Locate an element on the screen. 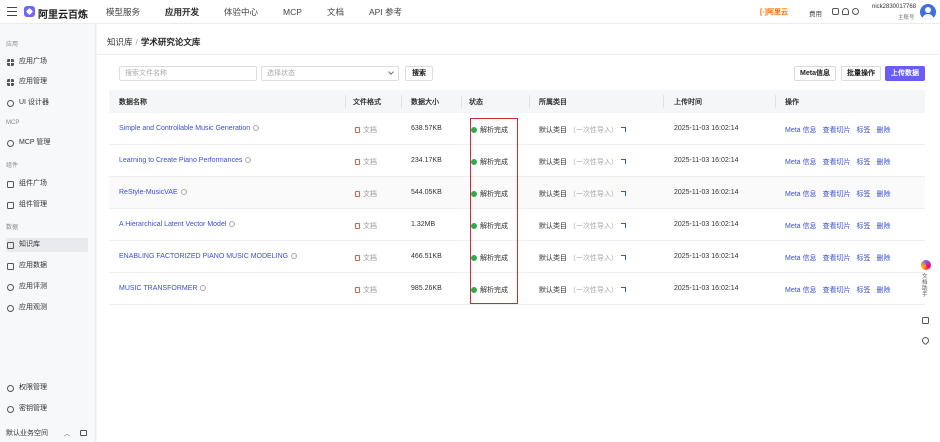 The image size is (940, 442). nav-app-dev: 应用开发 is located at coordinates (182, 12).